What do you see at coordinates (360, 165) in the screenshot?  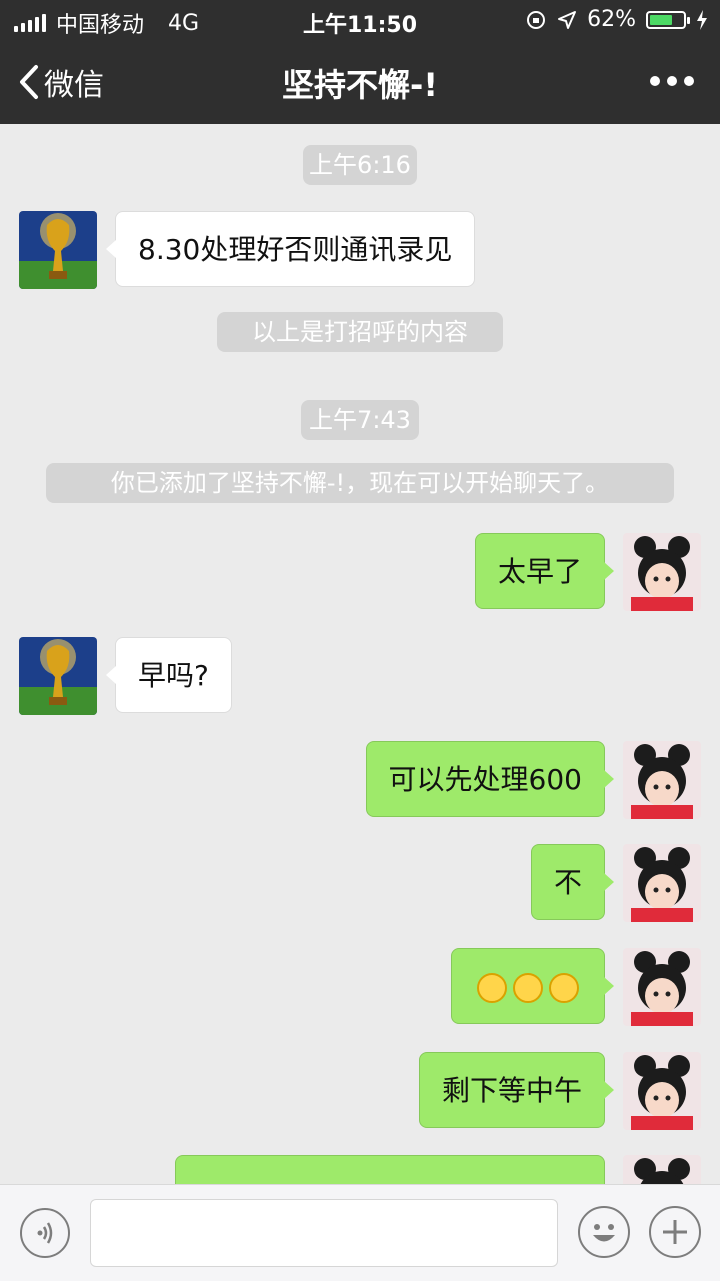 I see `timestamp: 上午6:16` at bounding box center [360, 165].